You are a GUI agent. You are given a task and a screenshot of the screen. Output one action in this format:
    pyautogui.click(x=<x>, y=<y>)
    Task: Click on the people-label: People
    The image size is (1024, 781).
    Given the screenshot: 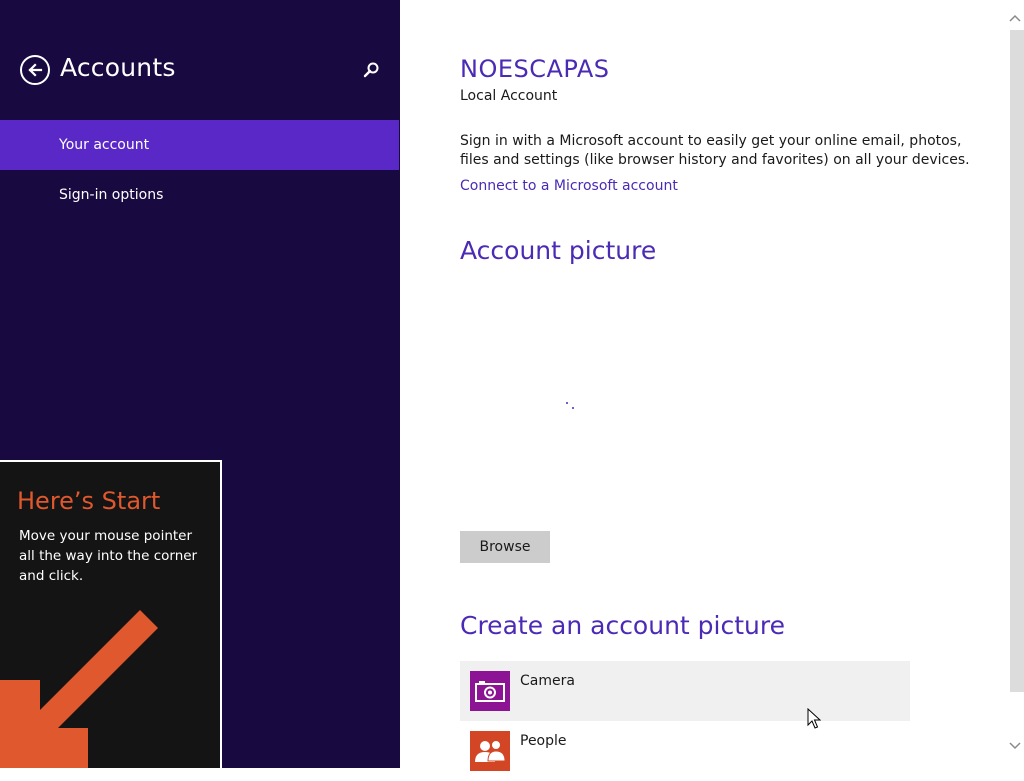 What is the action you would take?
    pyautogui.click(x=543, y=741)
    